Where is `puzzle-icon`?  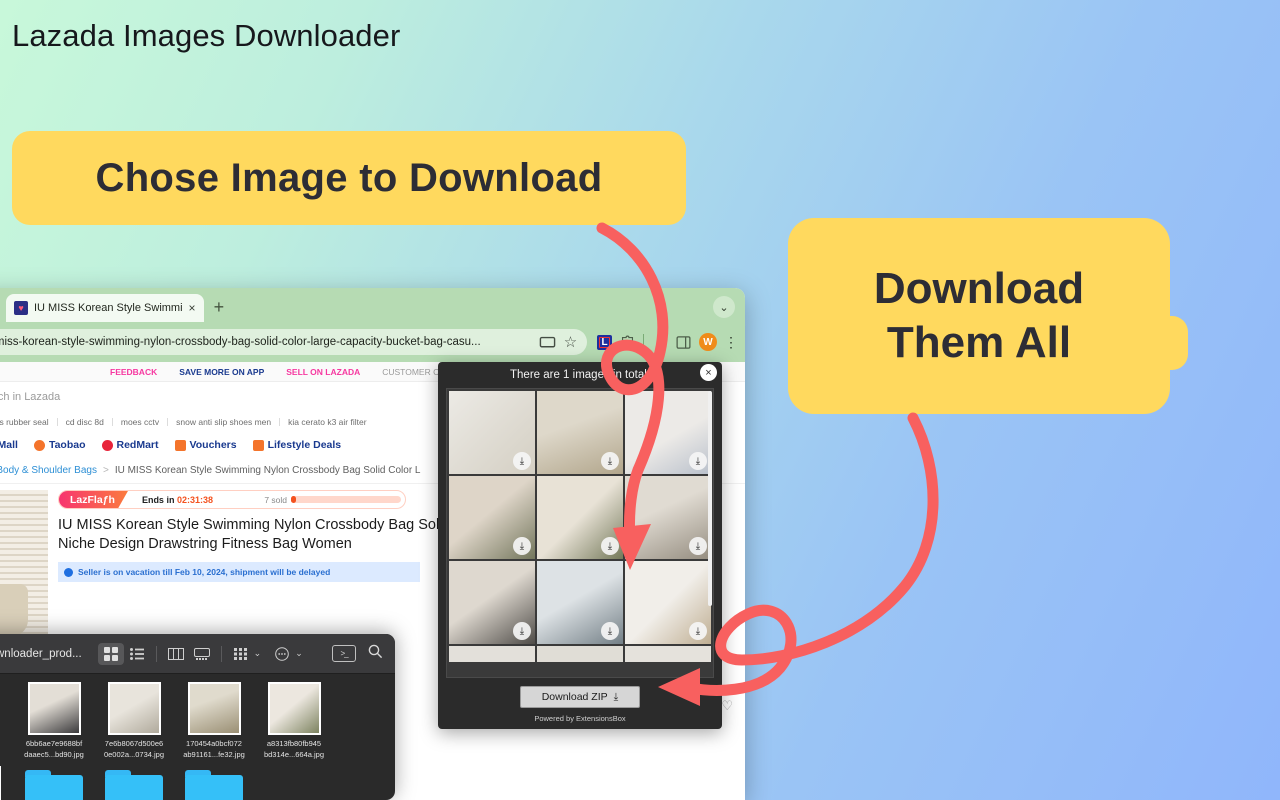
puzzle-icon is located at coordinates (627, 342).